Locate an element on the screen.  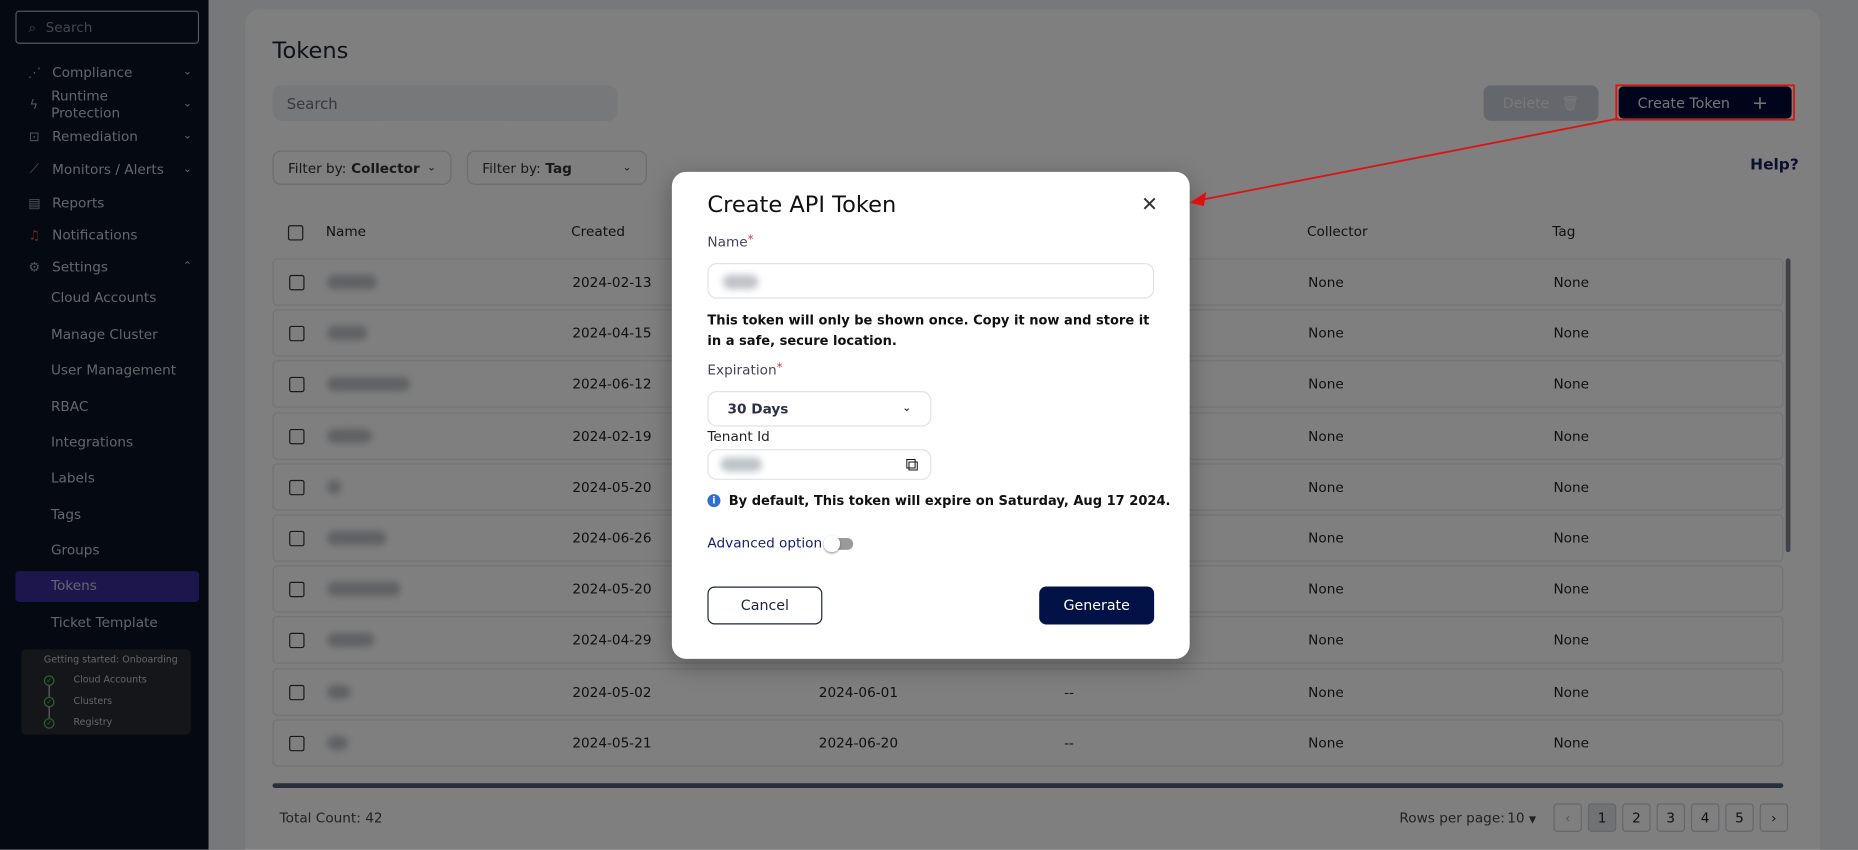
advanced-option-toggle is located at coordinates (838, 544).